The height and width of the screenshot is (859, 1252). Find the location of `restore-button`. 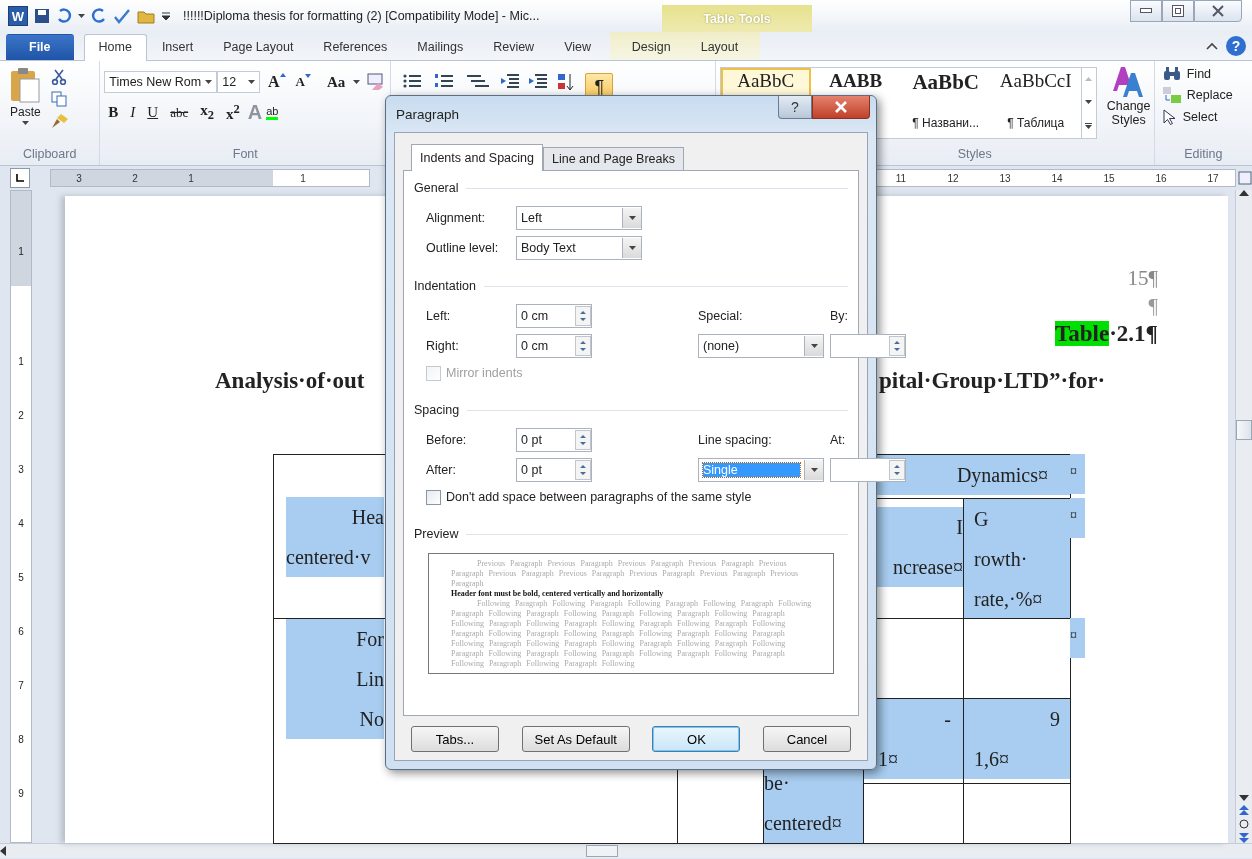

restore-button is located at coordinates (1178, 11).